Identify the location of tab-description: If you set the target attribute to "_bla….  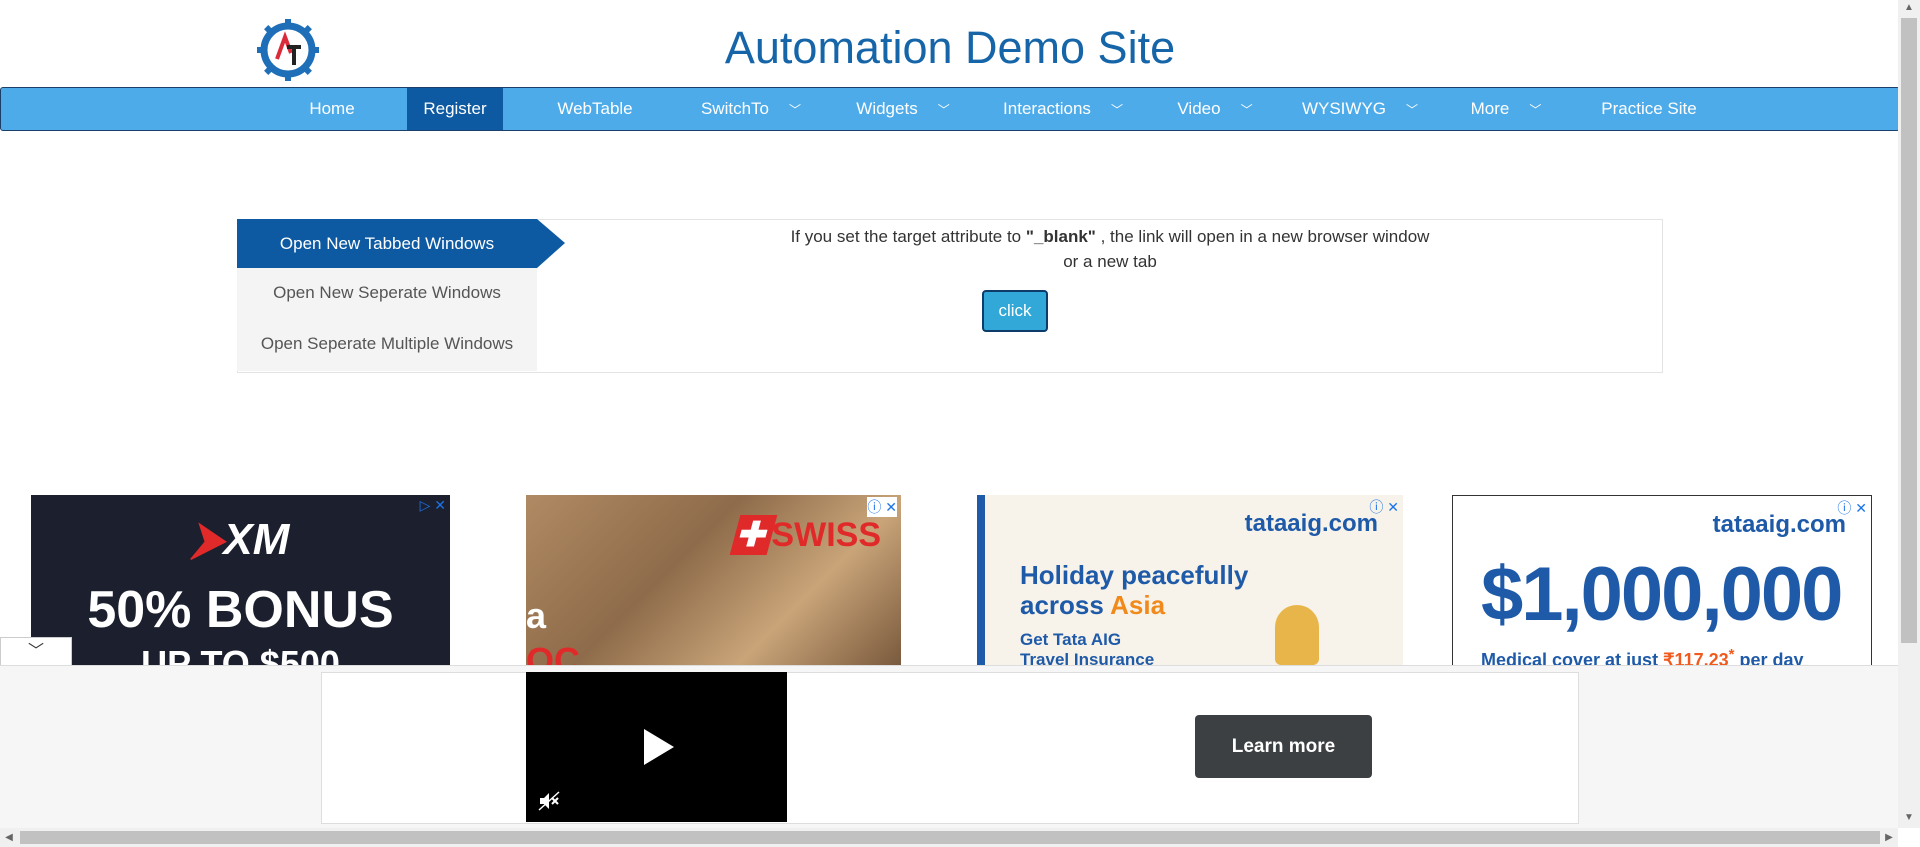
(1110, 249).